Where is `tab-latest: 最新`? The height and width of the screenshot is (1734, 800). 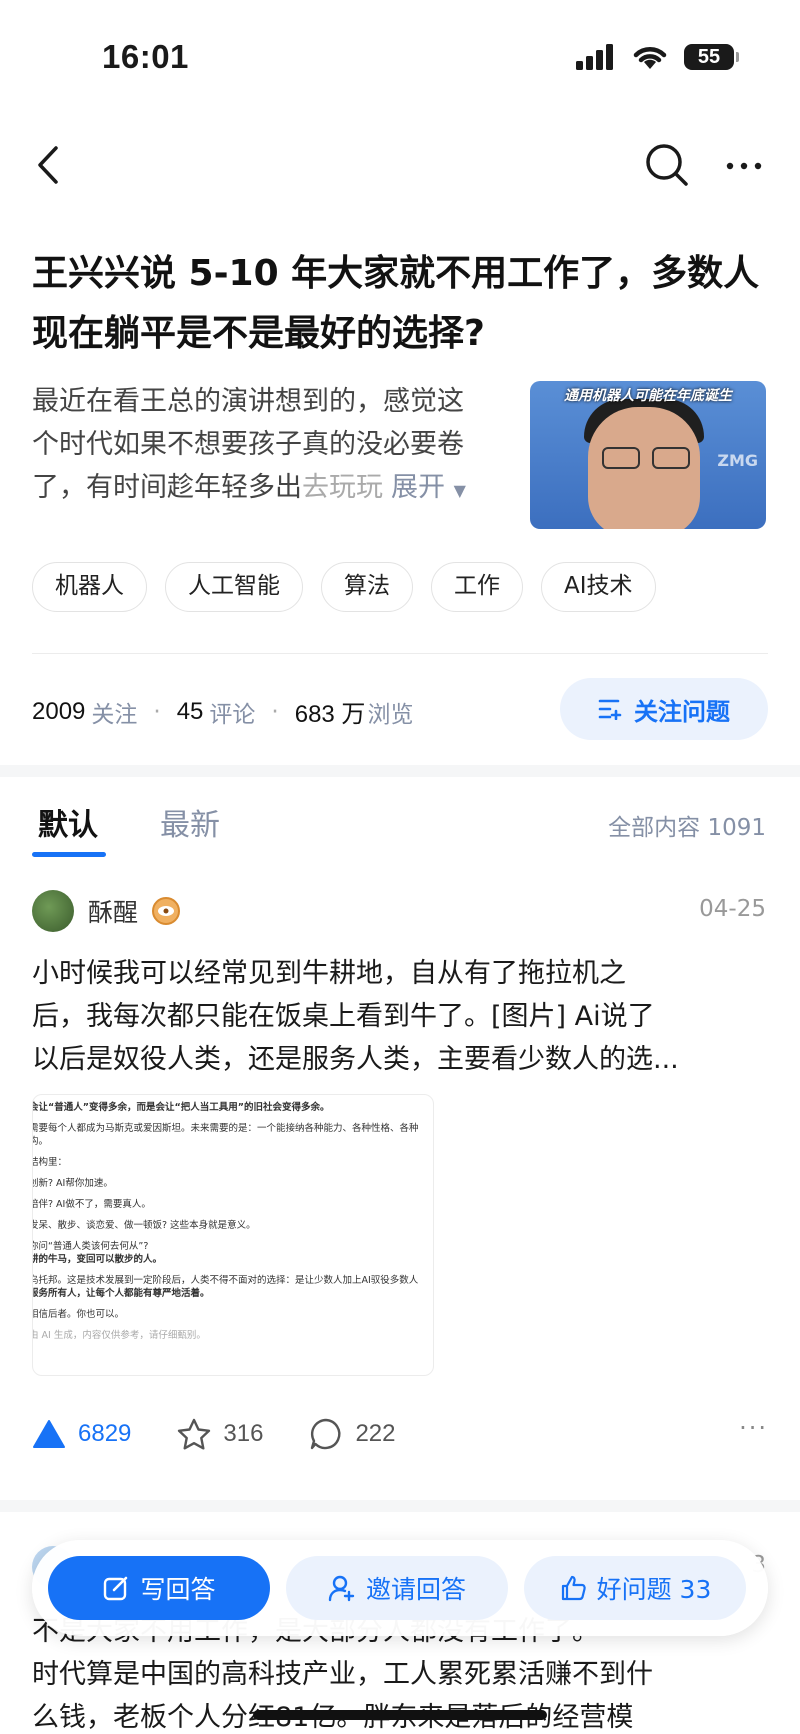
tab-latest: 最新 is located at coordinates (190, 822).